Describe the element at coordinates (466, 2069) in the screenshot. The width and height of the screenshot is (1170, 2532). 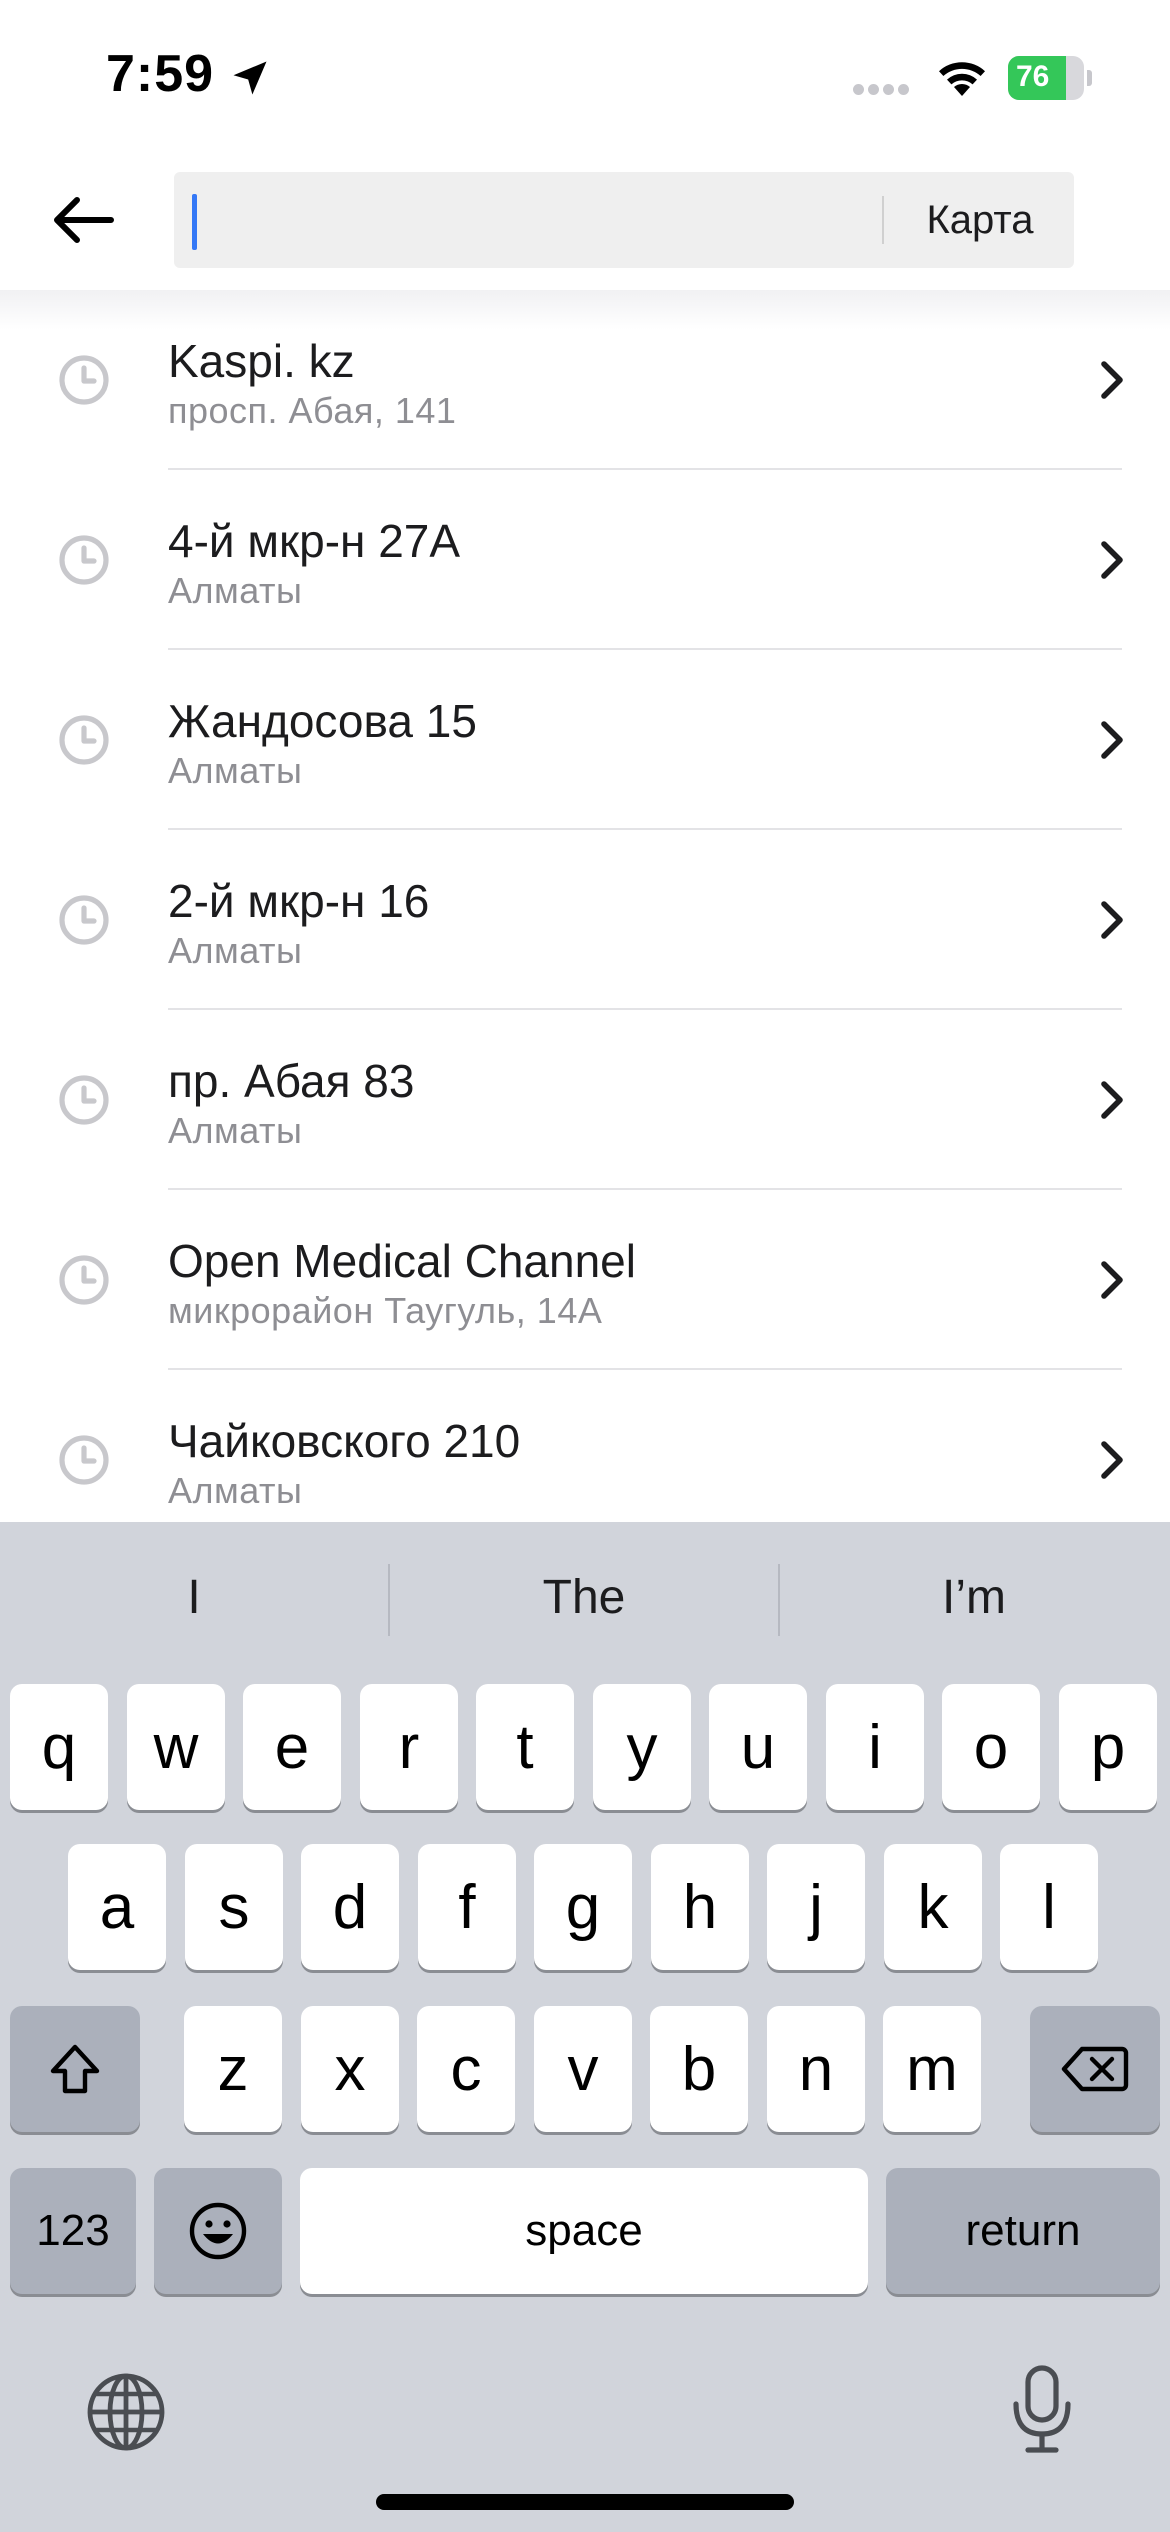
I see `key-c: c` at that location.